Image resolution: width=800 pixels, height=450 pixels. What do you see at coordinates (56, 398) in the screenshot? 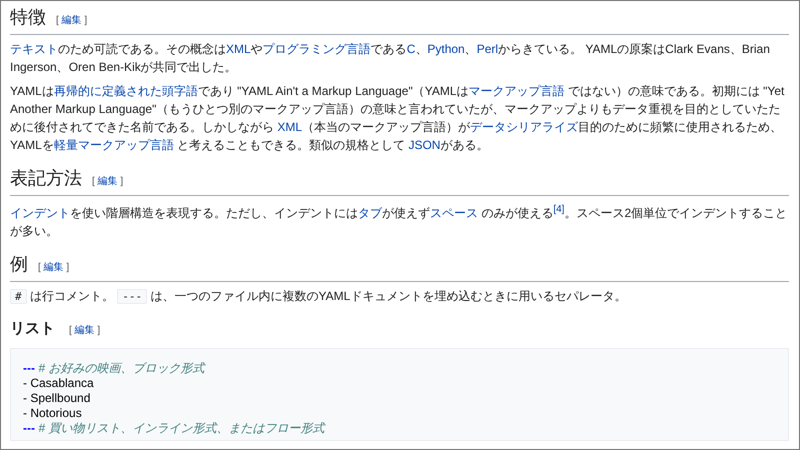
I see `code-line: - Spellbound` at bounding box center [56, 398].